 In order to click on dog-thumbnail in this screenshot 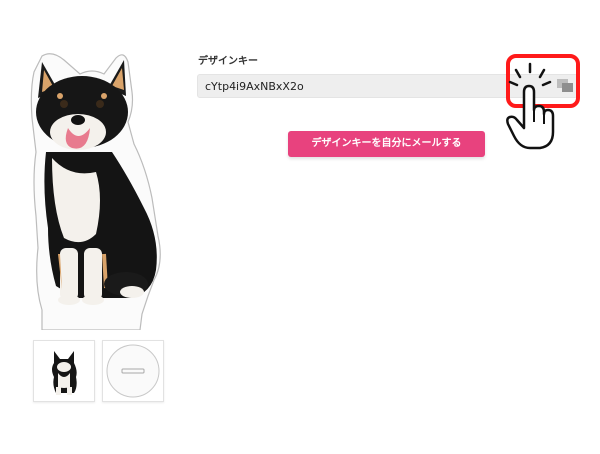, I will do `click(64, 371)`.